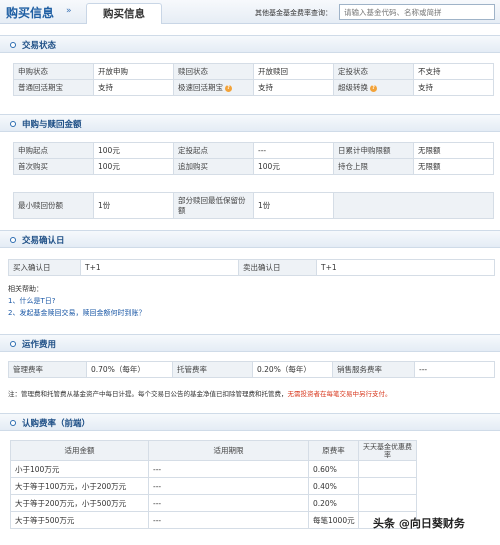 This screenshot has height=545, width=500. Describe the element at coordinates (213, 205) in the screenshot. I see `cell-label: 部分赎回最低保留份额` at that location.